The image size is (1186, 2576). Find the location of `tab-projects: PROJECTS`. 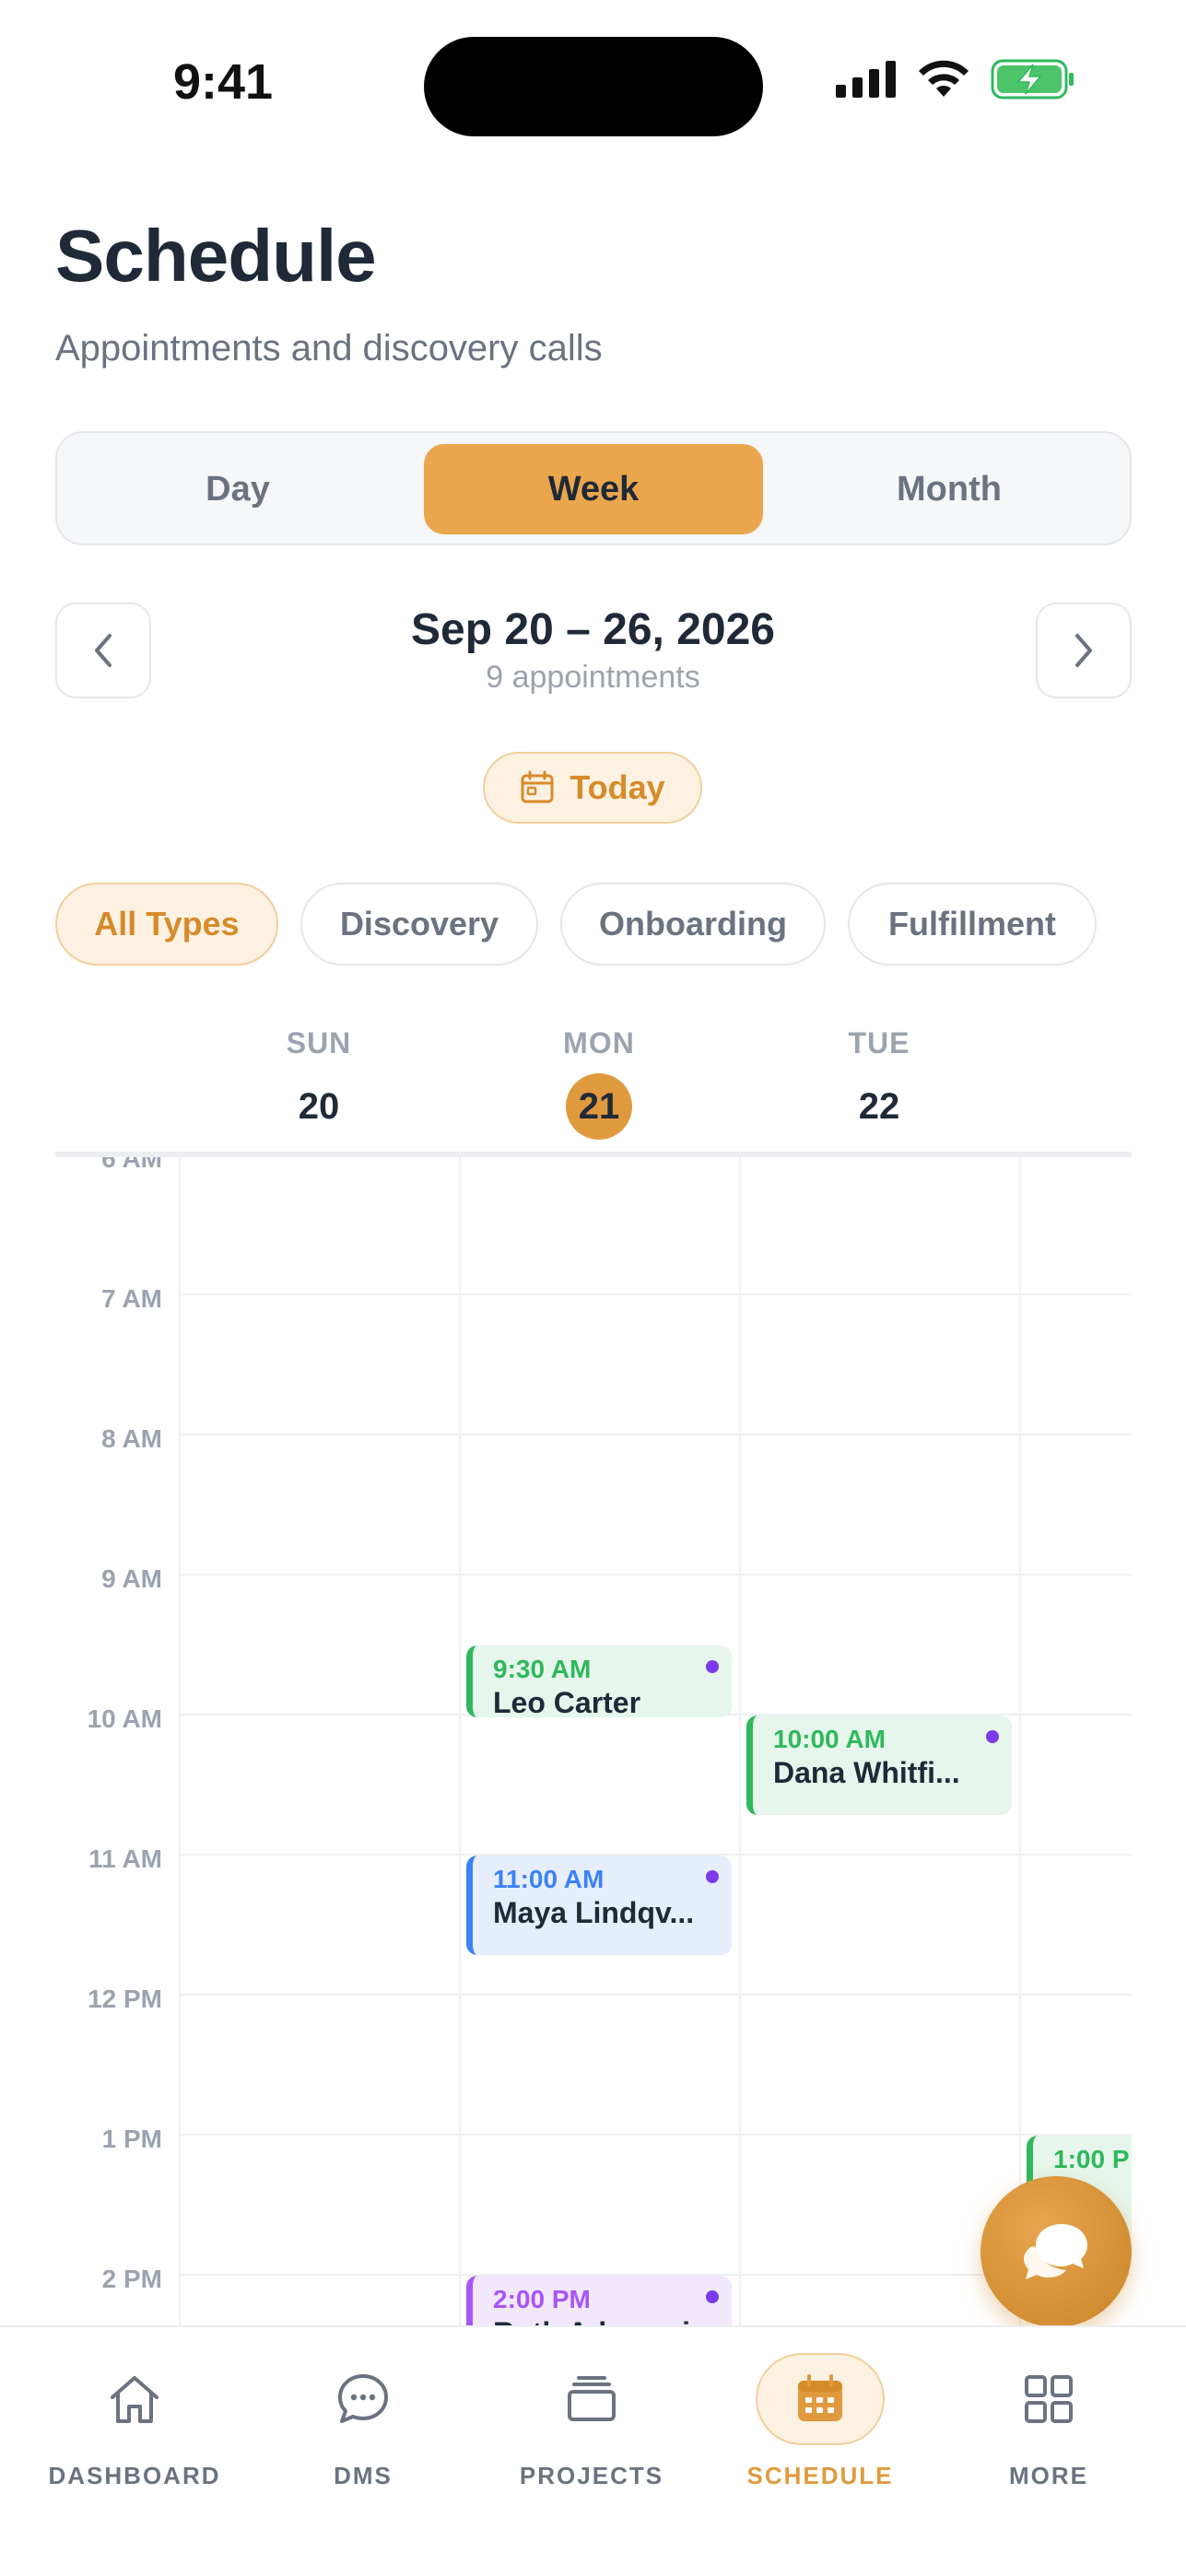

tab-projects: PROJECTS is located at coordinates (591, 2421).